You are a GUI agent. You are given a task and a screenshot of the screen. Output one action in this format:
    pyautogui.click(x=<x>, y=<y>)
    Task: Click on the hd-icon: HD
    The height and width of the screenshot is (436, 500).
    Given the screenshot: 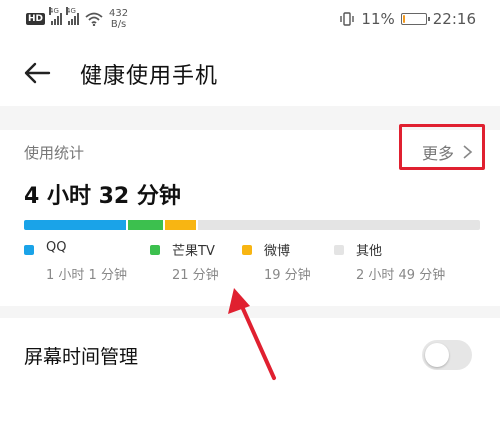 What is the action you would take?
    pyautogui.click(x=36, y=19)
    